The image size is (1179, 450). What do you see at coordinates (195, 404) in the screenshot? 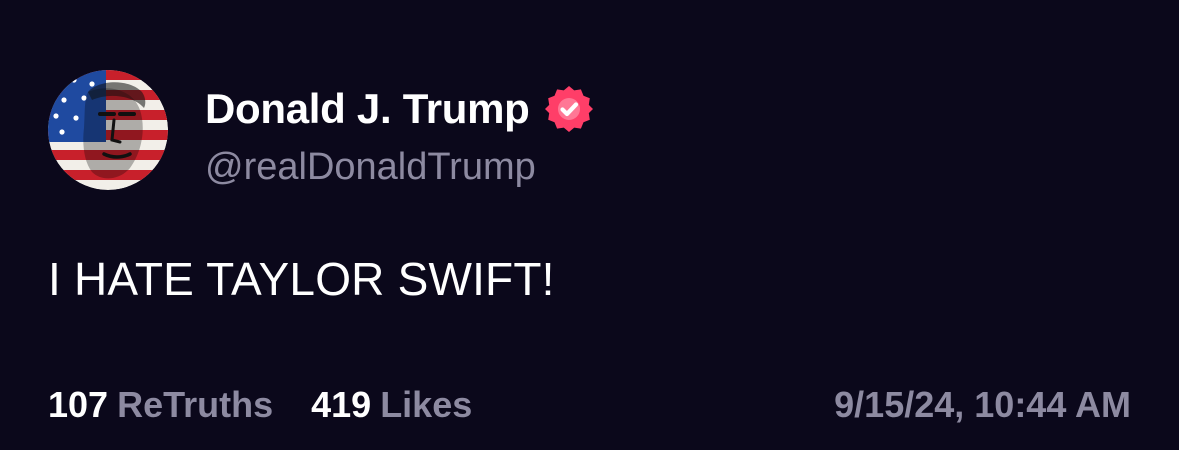
I see `retruths-label: ReTruths` at bounding box center [195, 404].